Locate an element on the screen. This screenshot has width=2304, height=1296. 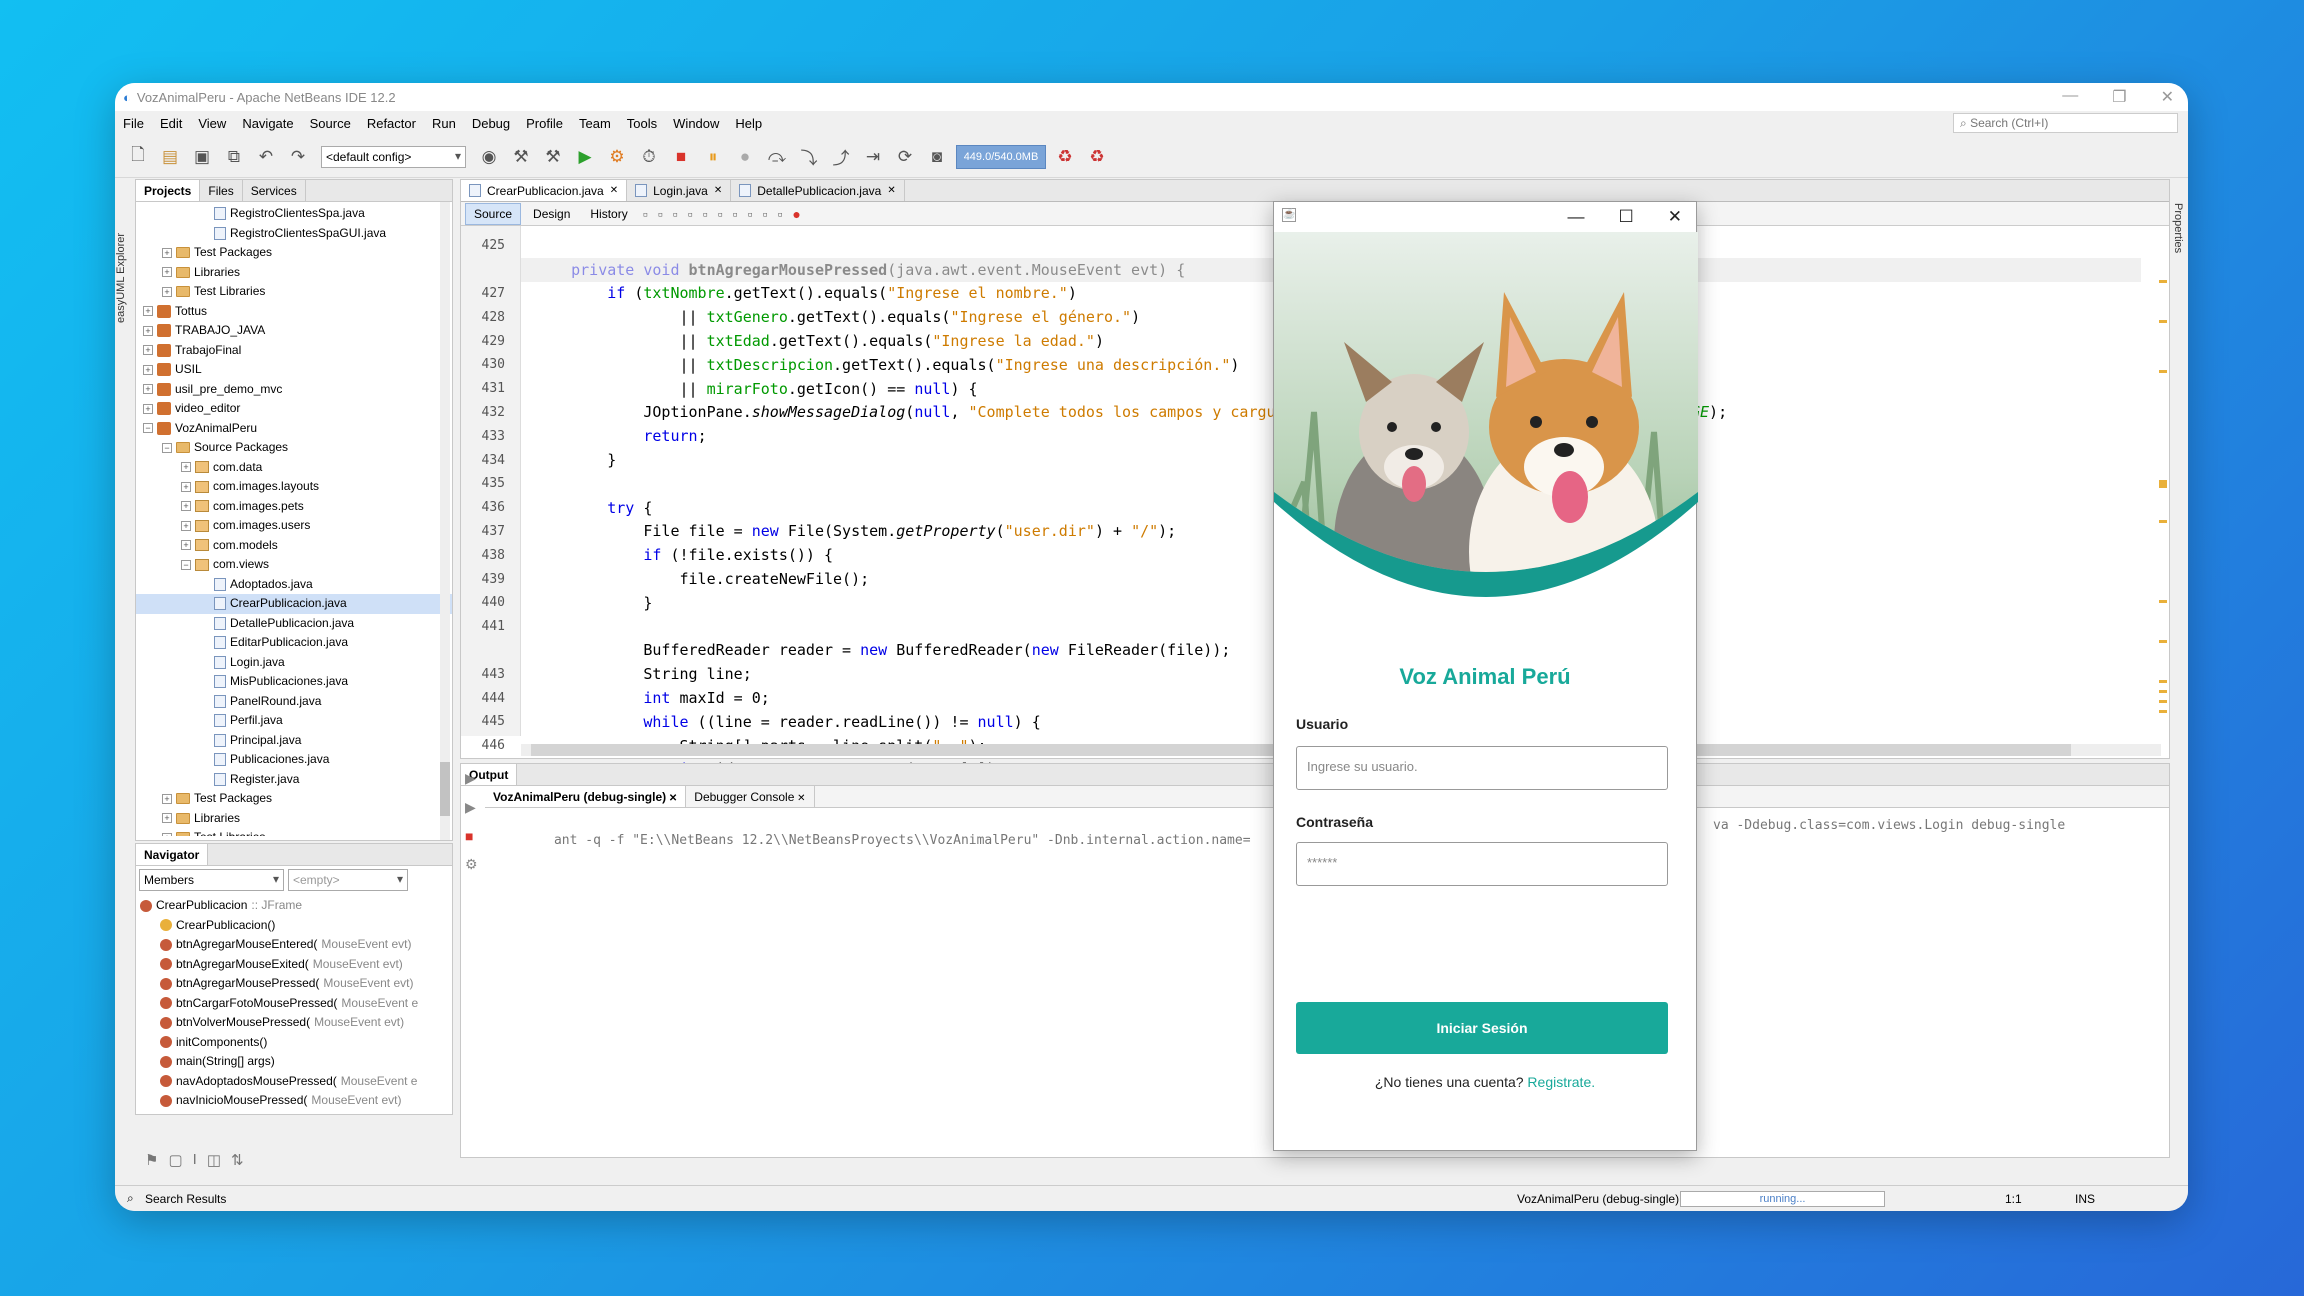
search-results-icon: ⌕ is located at coordinates (130, 1198).